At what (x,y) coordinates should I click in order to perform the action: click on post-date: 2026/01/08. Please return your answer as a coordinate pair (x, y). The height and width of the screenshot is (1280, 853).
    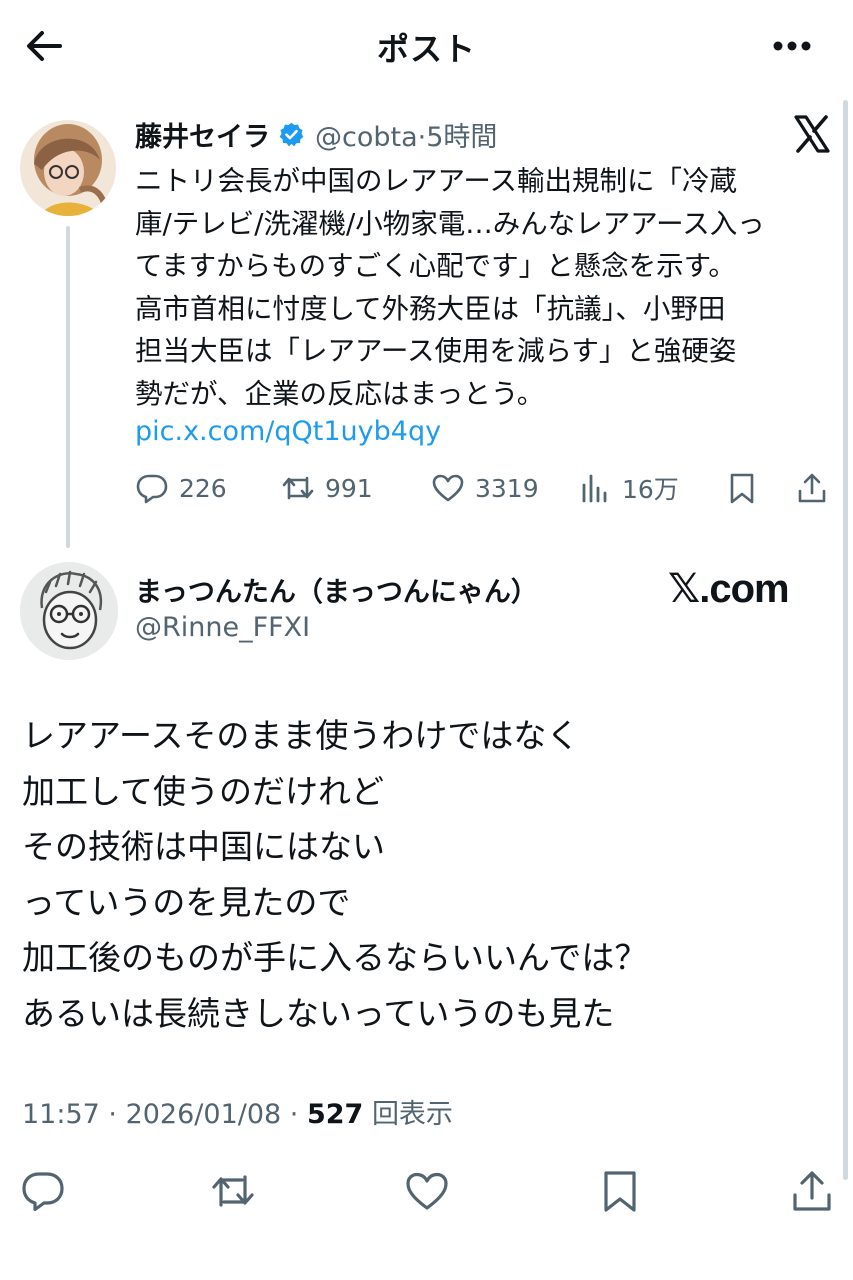
    Looking at the image, I should click on (204, 1114).